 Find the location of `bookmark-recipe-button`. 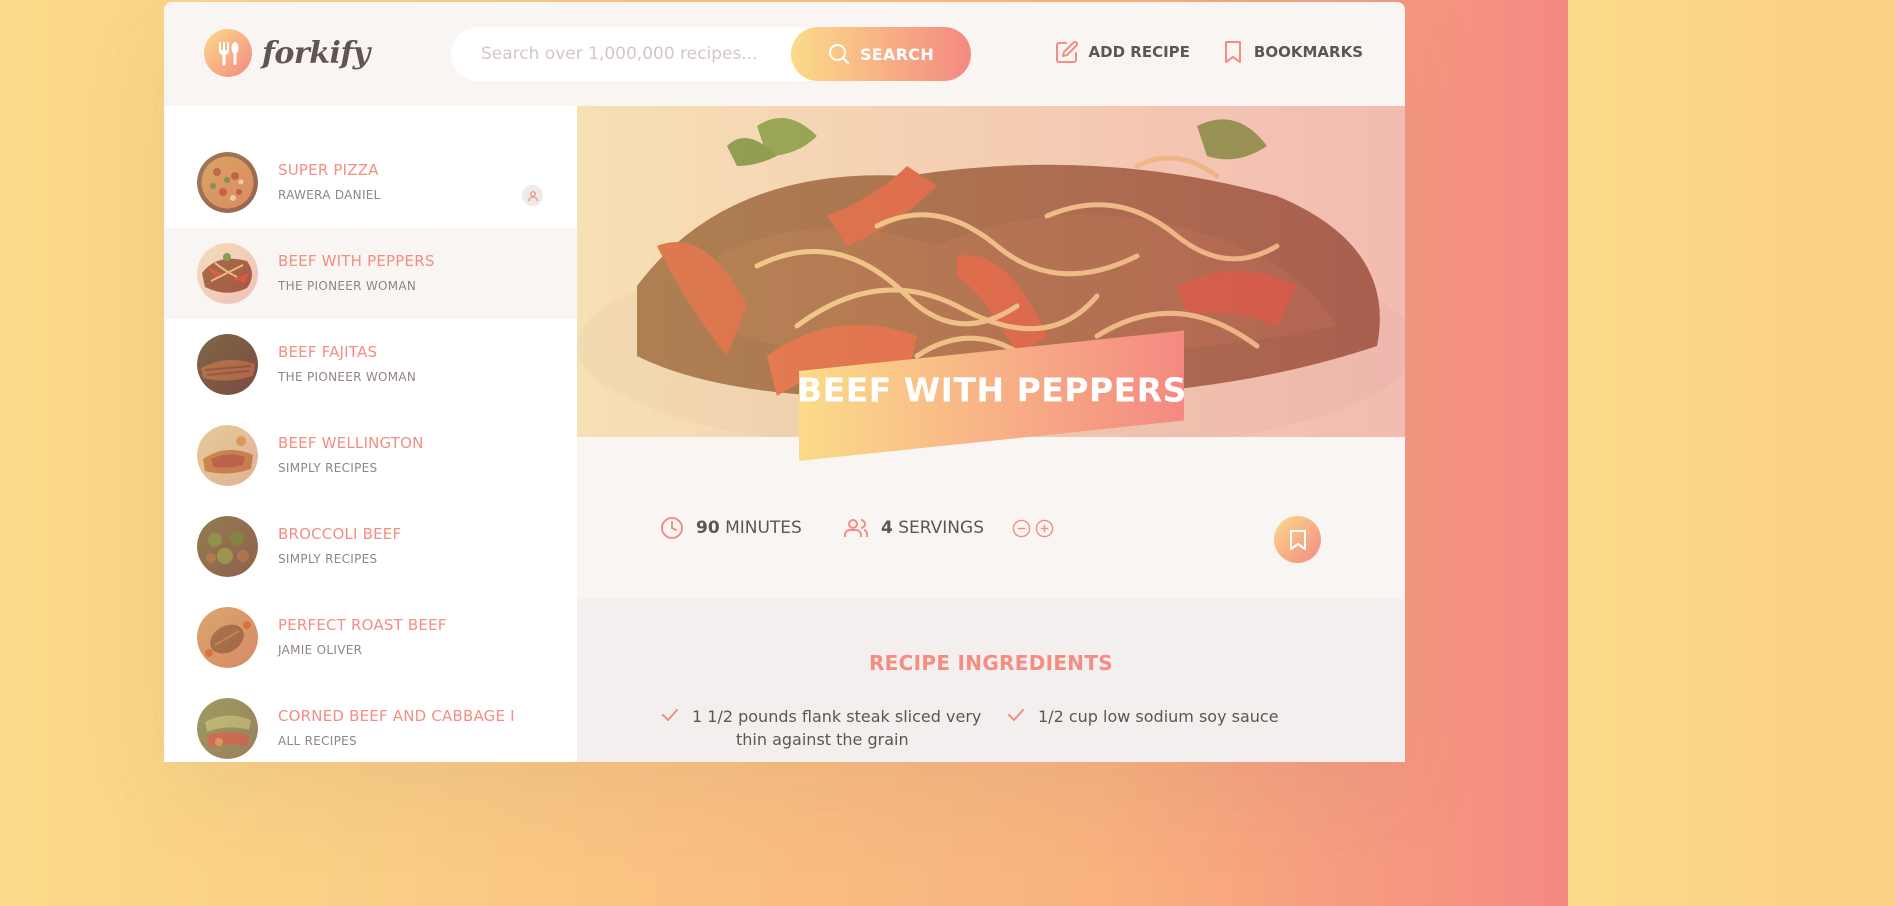

bookmark-recipe-button is located at coordinates (1297, 539).